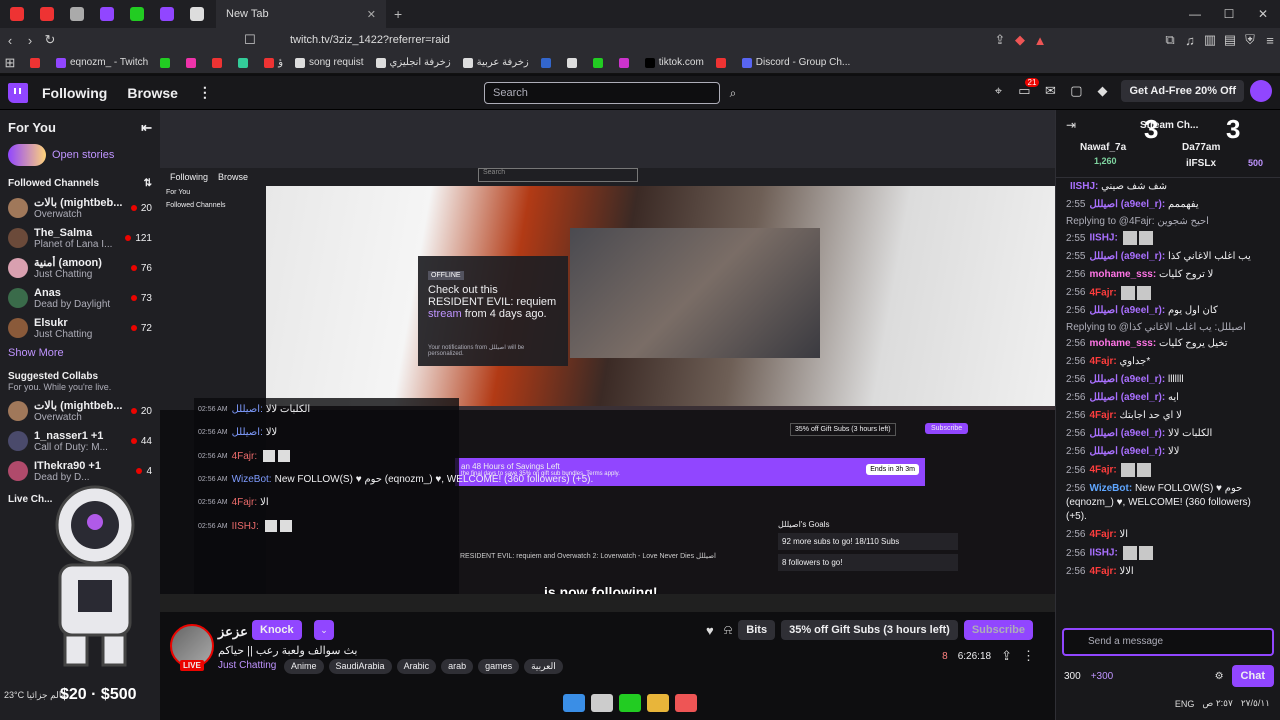 The height and width of the screenshot is (720, 1280). Describe the element at coordinates (74, 93) in the screenshot. I see `nav-following: Following` at that location.